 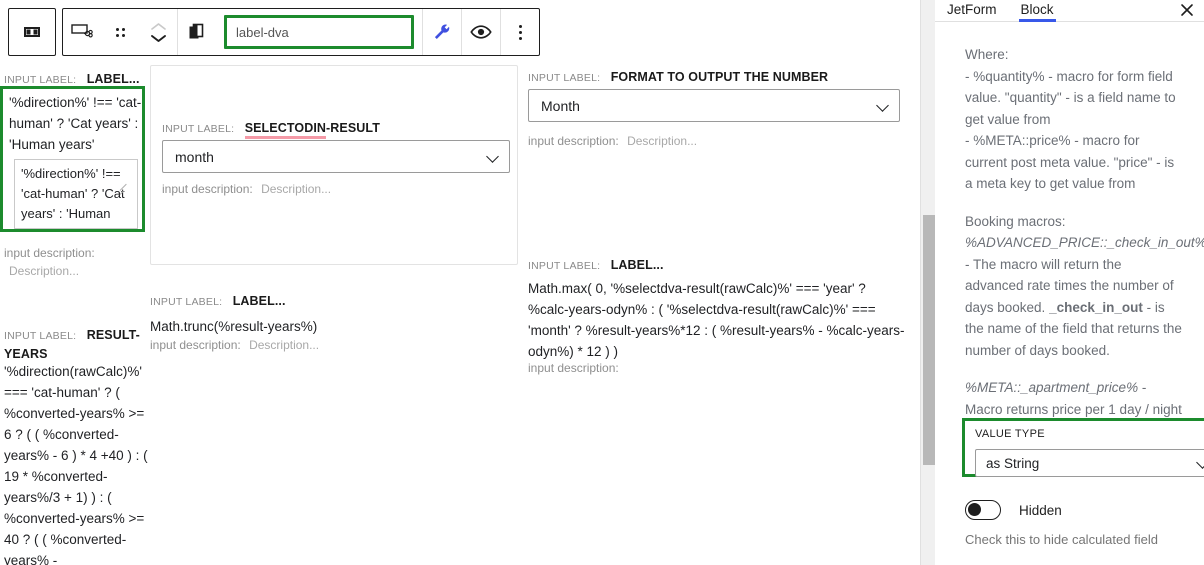 I want to click on more-vertical-icon, so click(x=520, y=32).